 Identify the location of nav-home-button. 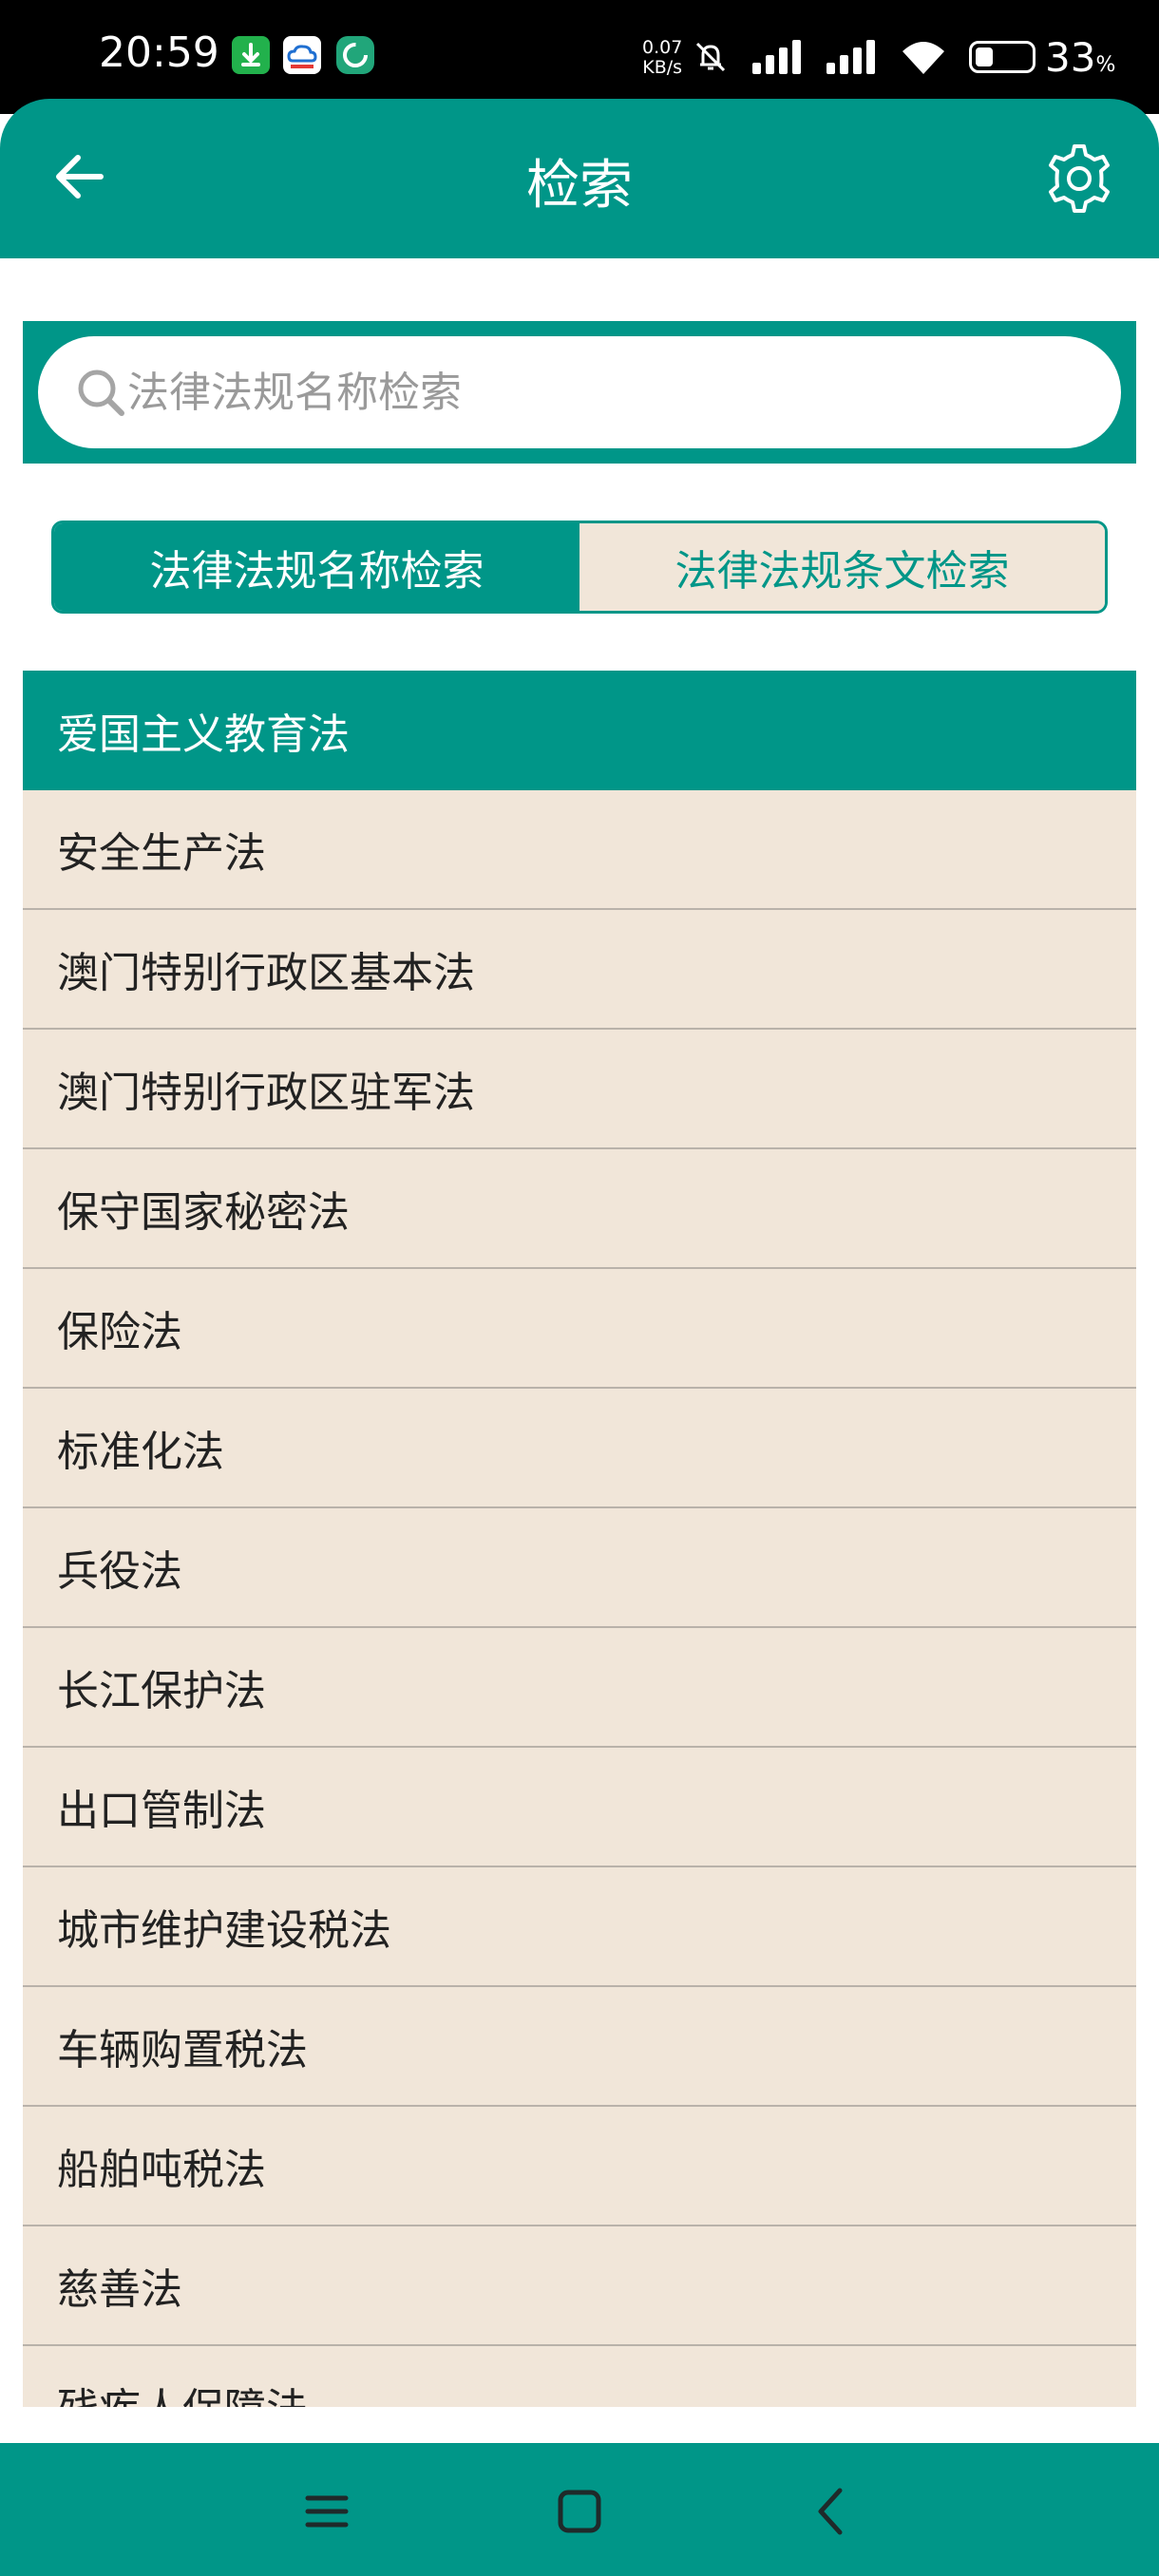
(579, 2511).